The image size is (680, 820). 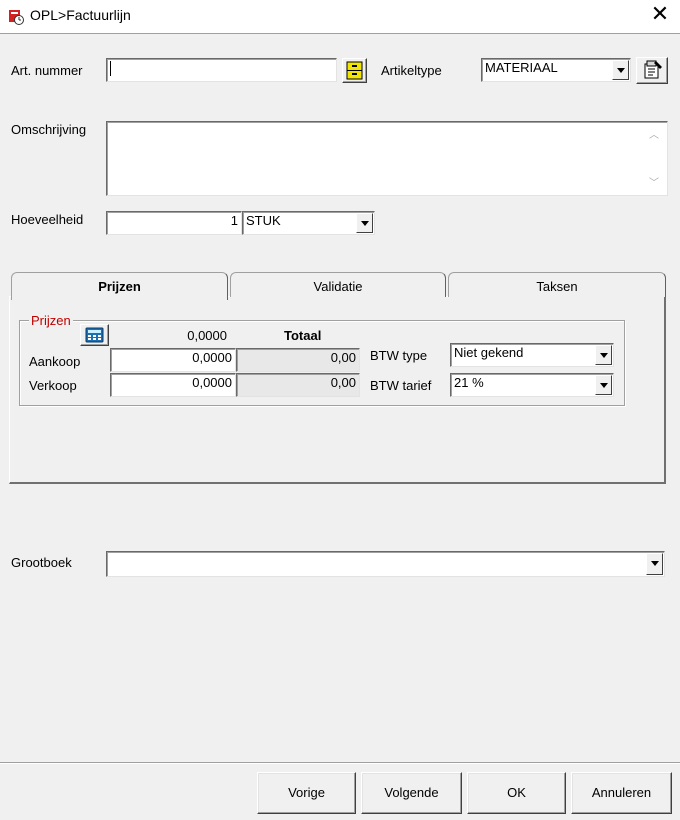 I want to click on btw-type-select: Niet gekend, so click(x=532, y=355).